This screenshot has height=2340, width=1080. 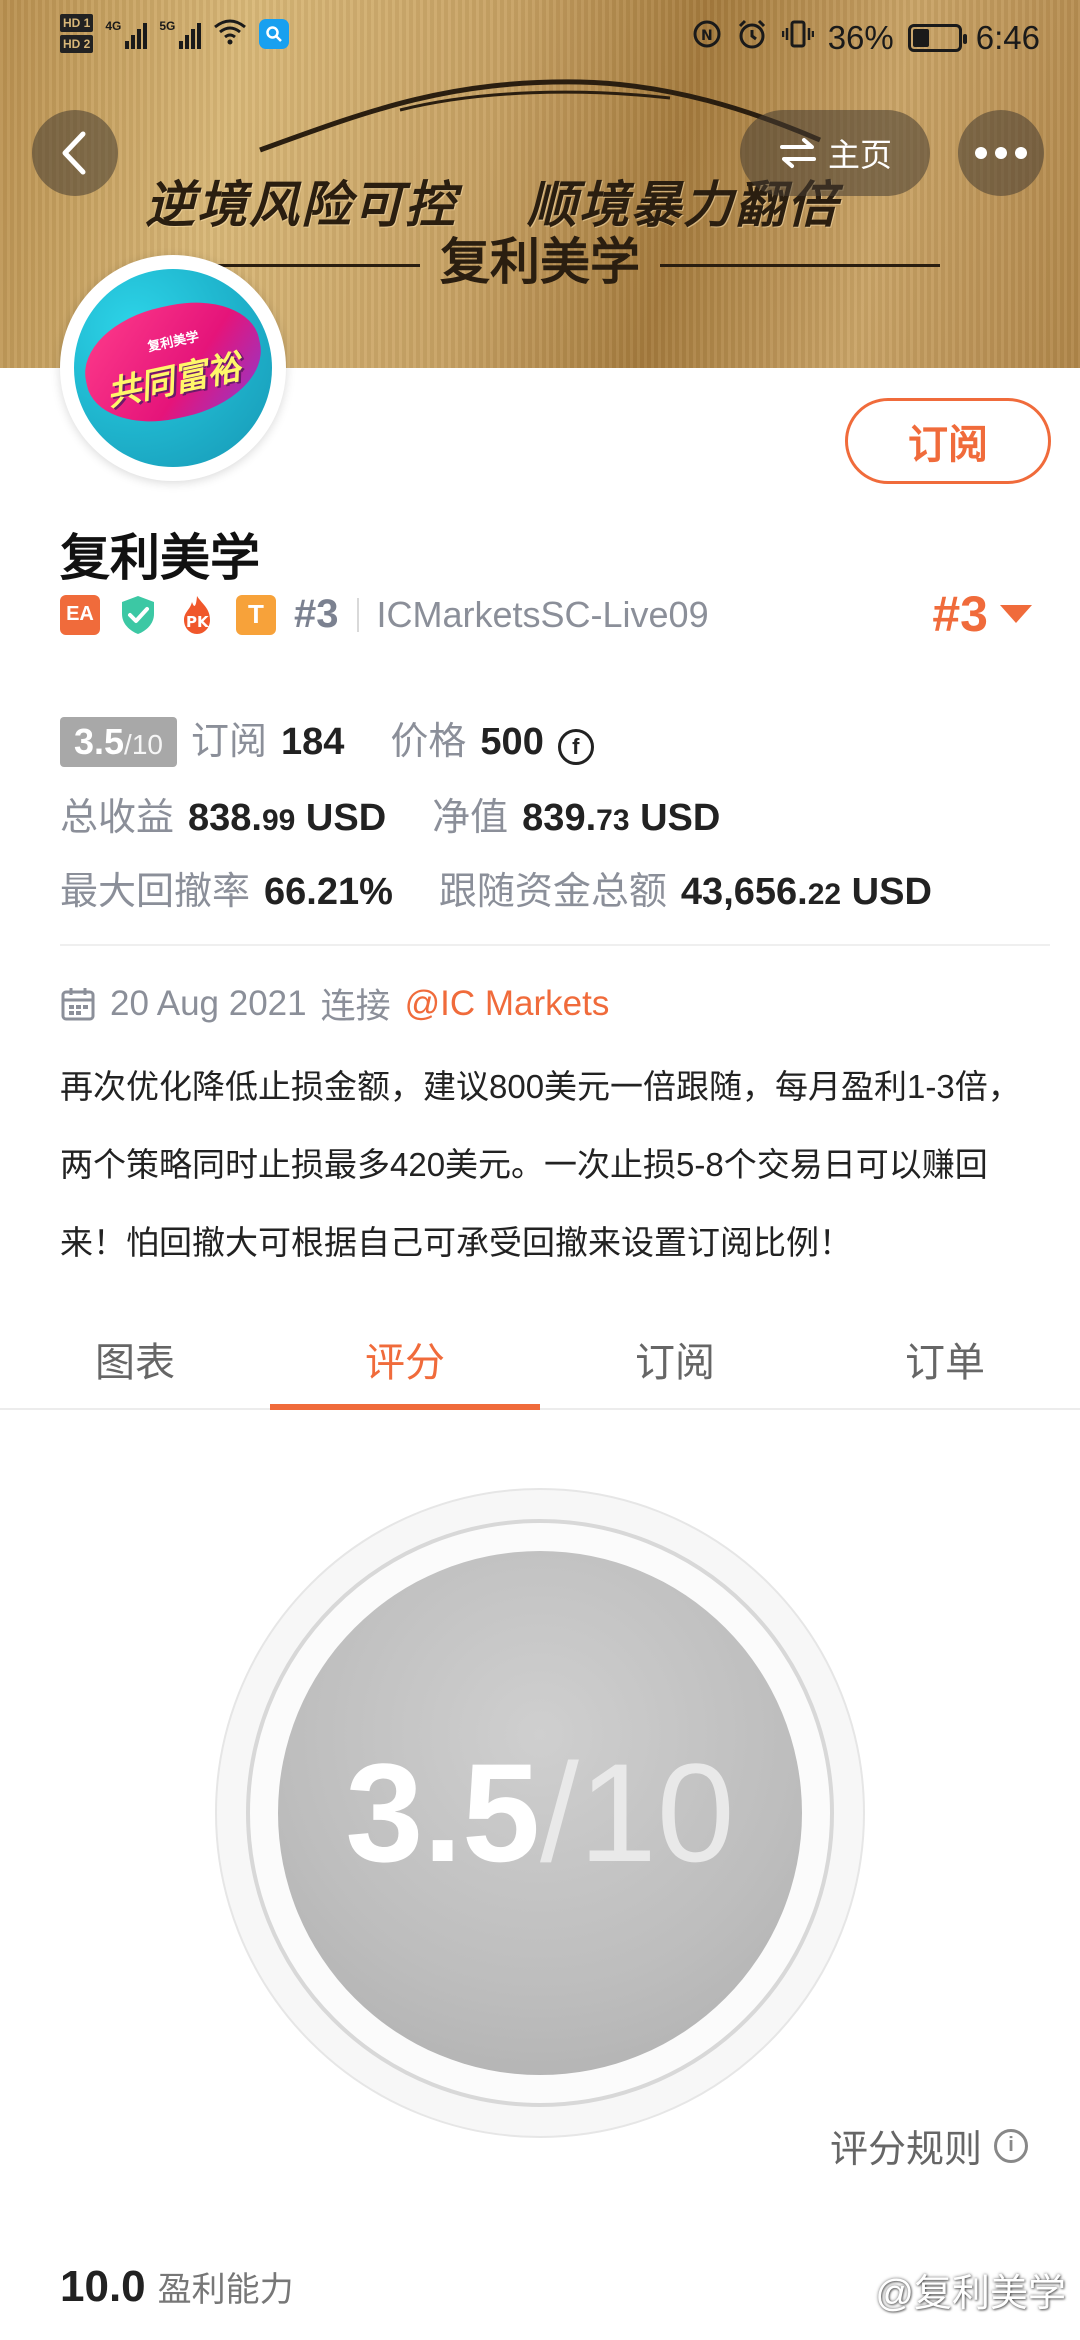 What do you see at coordinates (126, 33) in the screenshot?
I see `signal-4g-icon: 4G` at bounding box center [126, 33].